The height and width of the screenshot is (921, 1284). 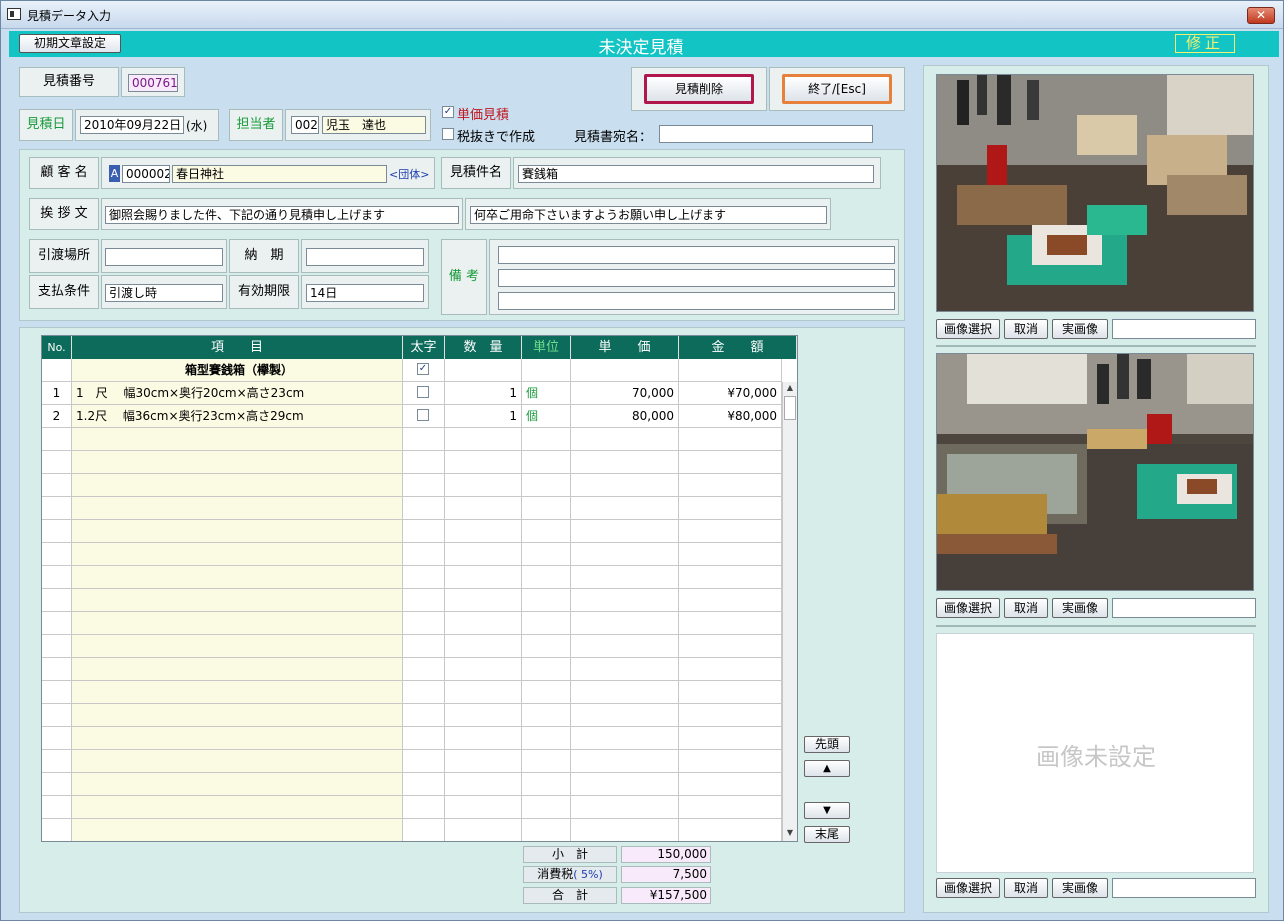 What do you see at coordinates (237, 370) in the screenshot?
I see `cell-item: 箱型賽銭箱（欅製）` at bounding box center [237, 370].